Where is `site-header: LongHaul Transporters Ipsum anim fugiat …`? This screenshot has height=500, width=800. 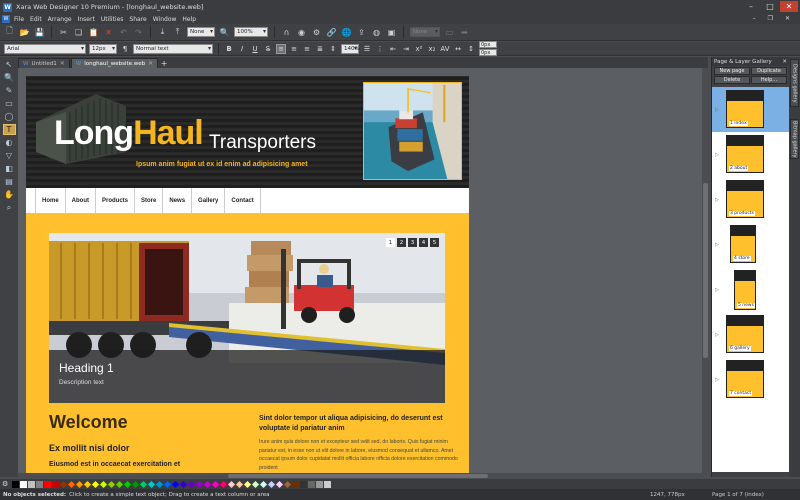 site-header: LongHaul Transporters Ipsum anim fugiat … is located at coordinates (247, 132).